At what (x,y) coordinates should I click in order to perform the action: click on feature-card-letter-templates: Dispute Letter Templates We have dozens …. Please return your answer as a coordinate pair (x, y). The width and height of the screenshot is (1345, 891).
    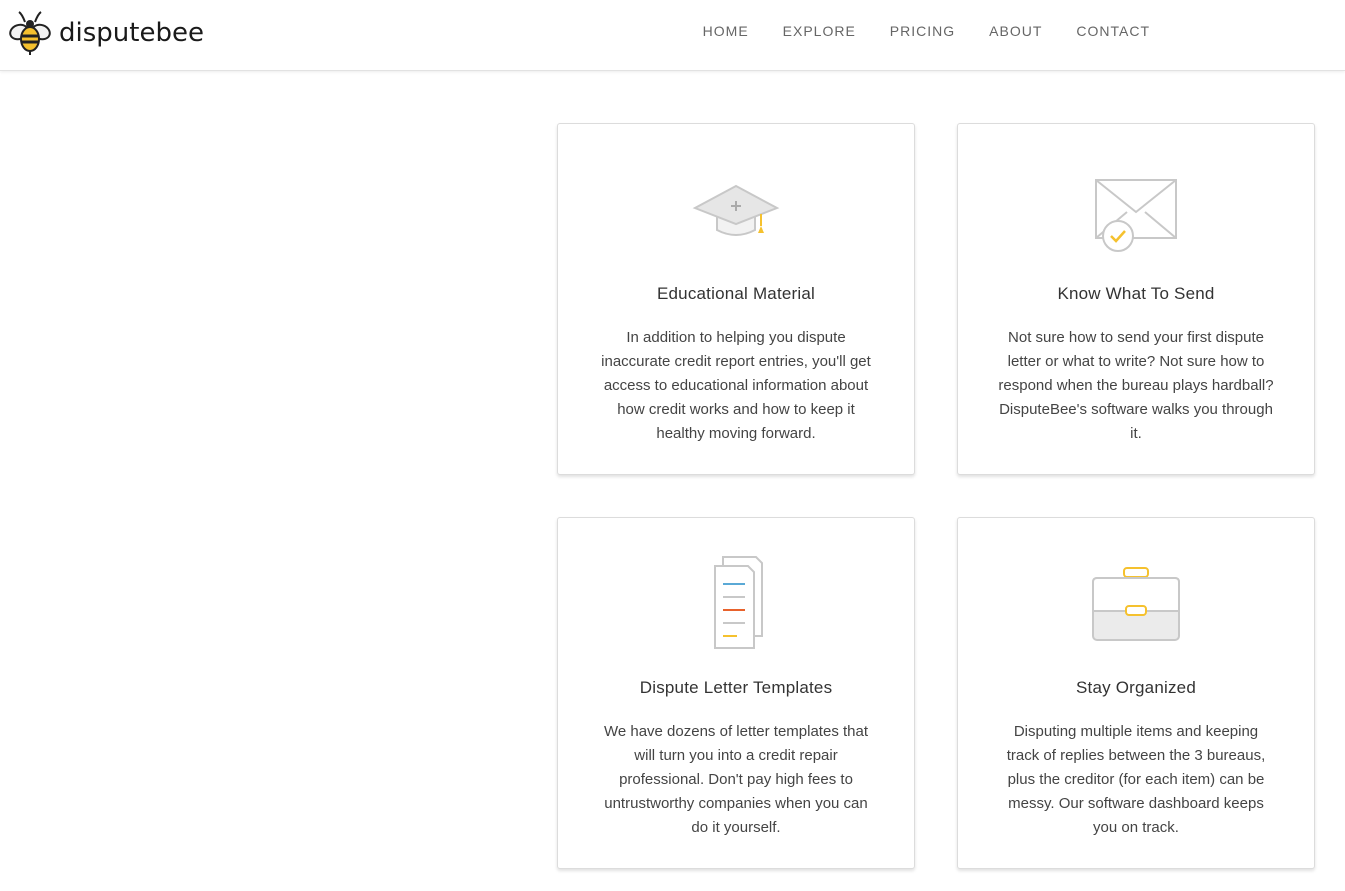
    Looking at the image, I should click on (736, 693).